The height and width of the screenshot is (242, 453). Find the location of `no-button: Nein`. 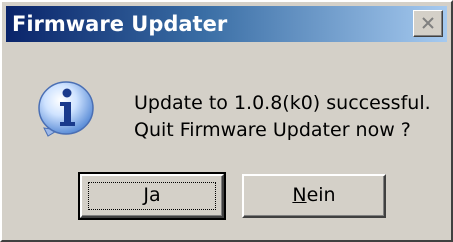

no-button: Nein is located at coordinates (314, 196).